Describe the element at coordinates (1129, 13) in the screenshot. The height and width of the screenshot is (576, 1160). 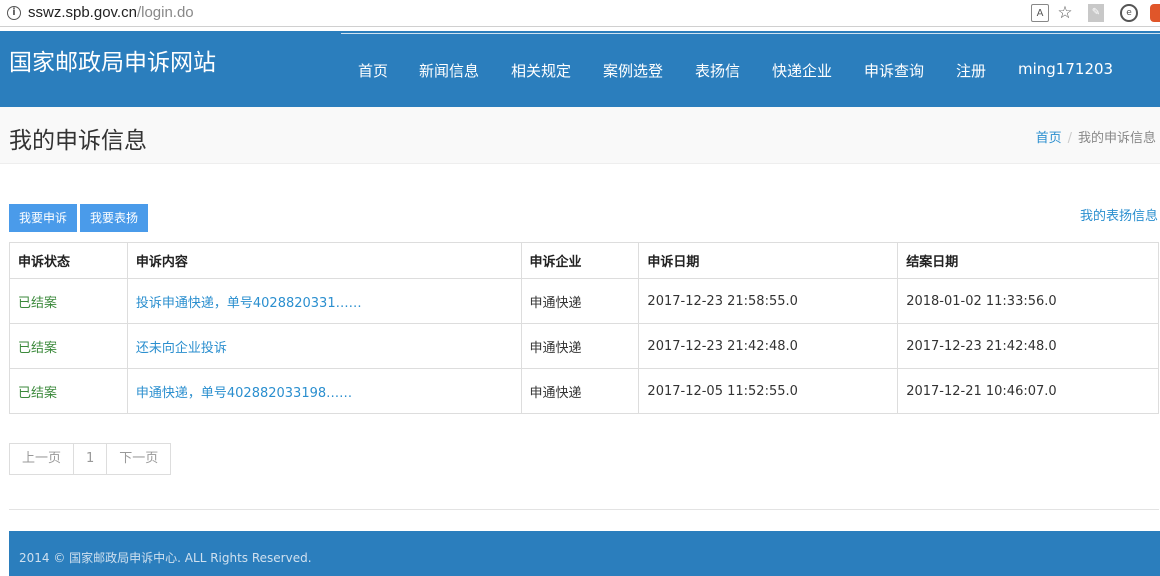
I see `extension-icon: e` at that location.